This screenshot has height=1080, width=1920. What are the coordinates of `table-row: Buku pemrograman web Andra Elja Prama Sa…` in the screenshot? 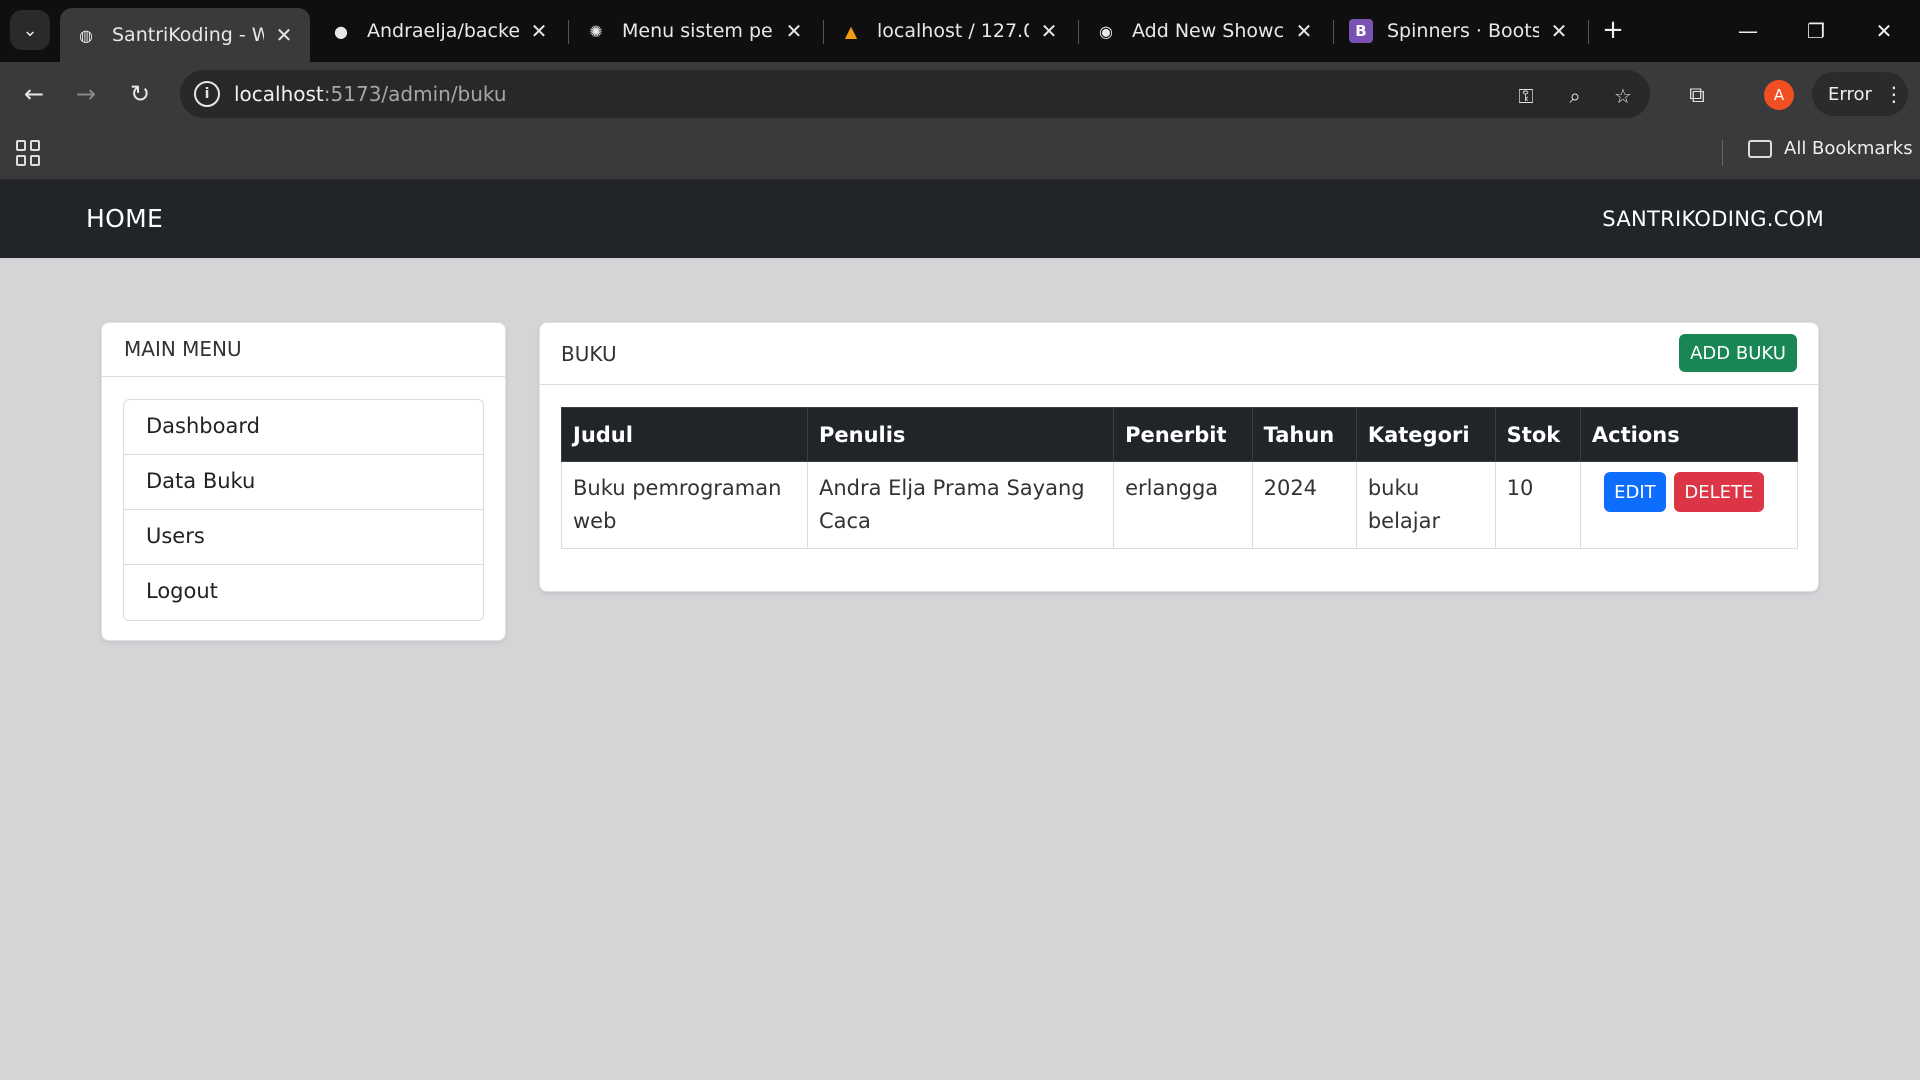 It's located at (1180, 505).